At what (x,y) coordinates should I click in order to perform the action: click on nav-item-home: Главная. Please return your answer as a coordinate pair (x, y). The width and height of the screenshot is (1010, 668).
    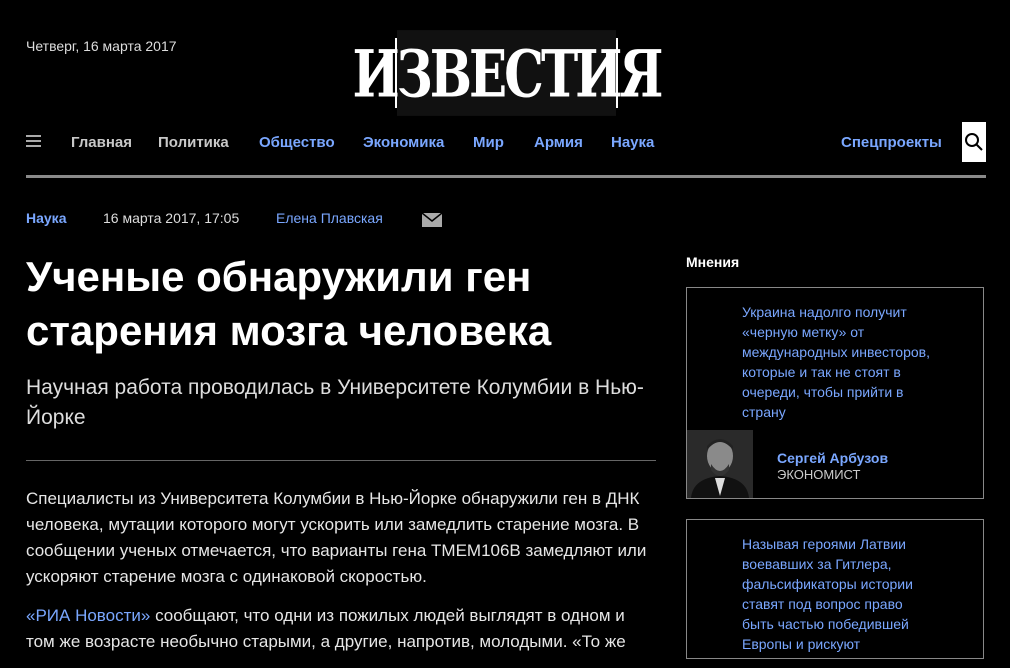
    Looking at the image, I should click on (101, 142).